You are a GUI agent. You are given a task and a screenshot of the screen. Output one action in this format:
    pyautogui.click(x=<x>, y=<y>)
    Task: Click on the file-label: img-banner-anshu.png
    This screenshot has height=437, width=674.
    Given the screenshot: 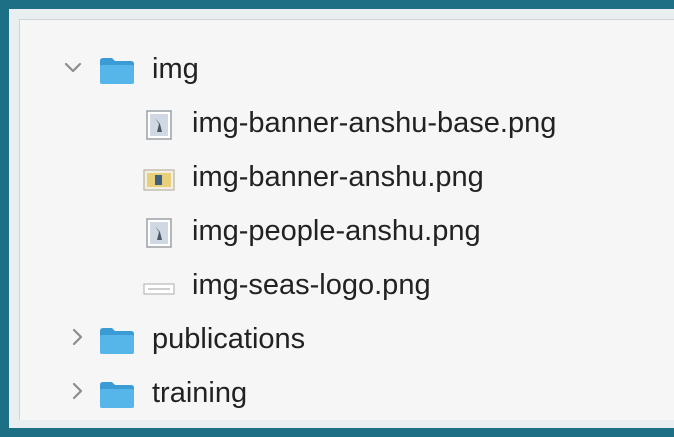 What is the action you would take?
    pyautogui.click(x=338, y=177)
    